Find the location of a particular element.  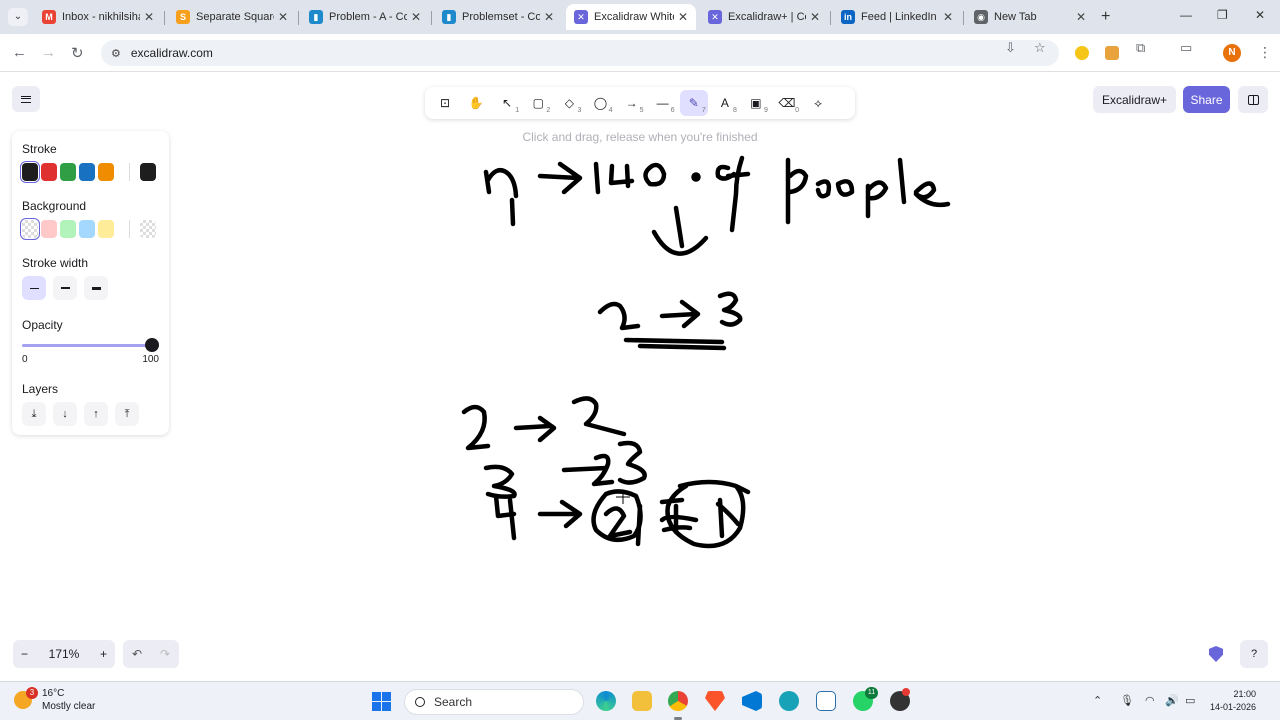

image-tool-button: ▣ 9 is located at coordinates (756, 103).